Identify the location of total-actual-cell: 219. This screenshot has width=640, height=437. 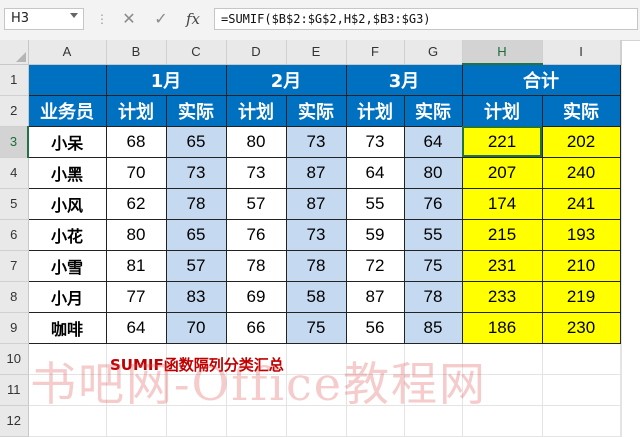
(581, 296).